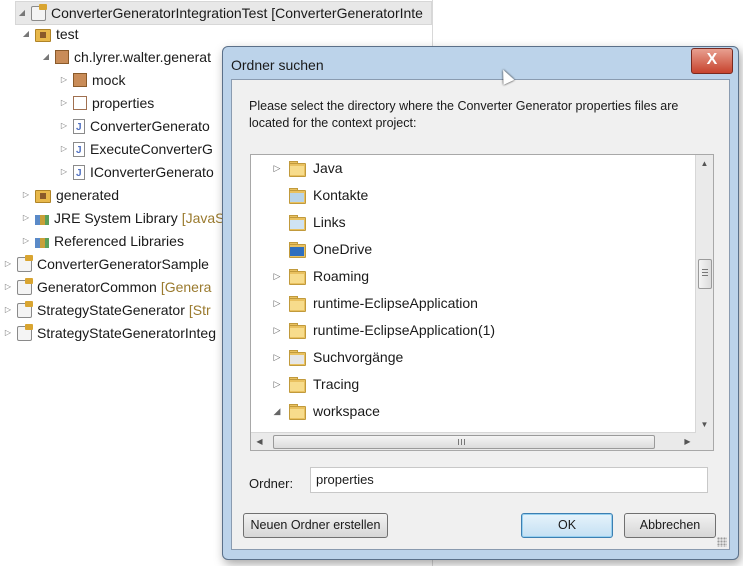 This screenshot has height=566, width=743. I want to click on tree-item-java-file: ▷ ConverterGenerato, so click(134, 127).